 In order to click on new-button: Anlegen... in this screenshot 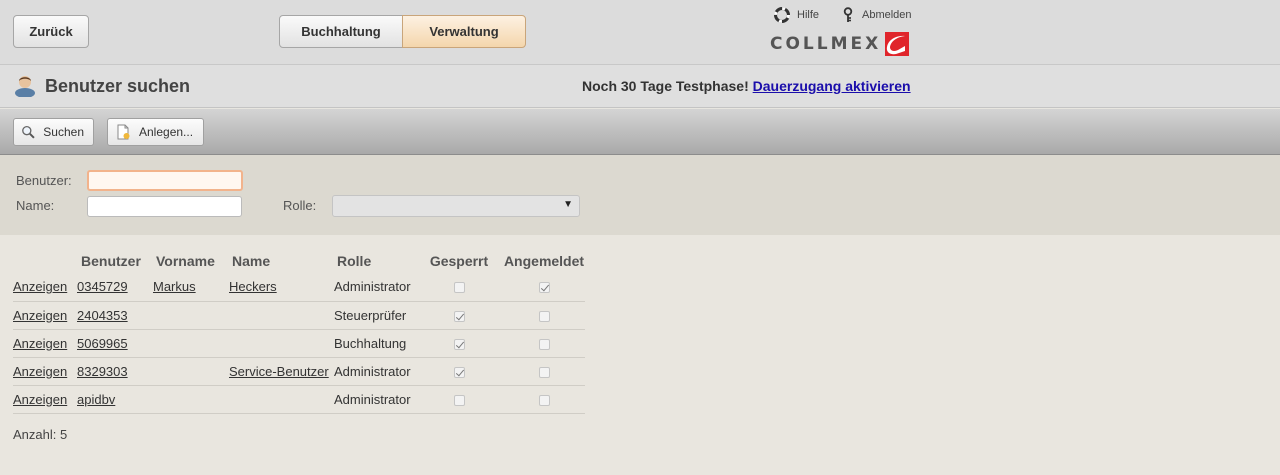, I will do `click(155, 132)`.